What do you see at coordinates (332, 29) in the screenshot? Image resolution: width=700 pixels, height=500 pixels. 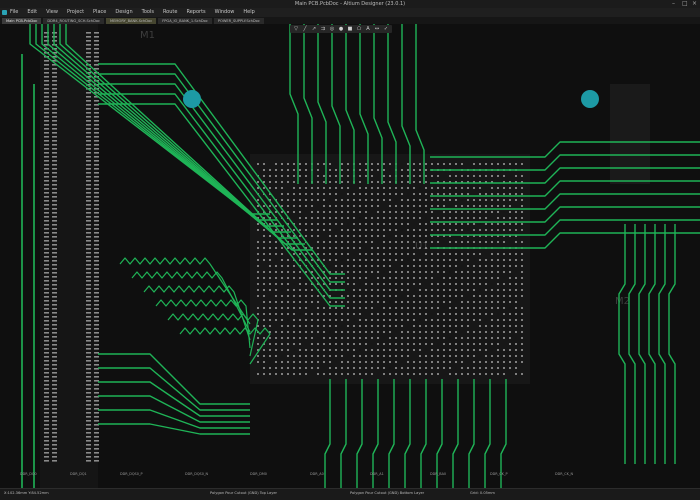 I see `via-icon: ◎` at bounding box center [332, 29].